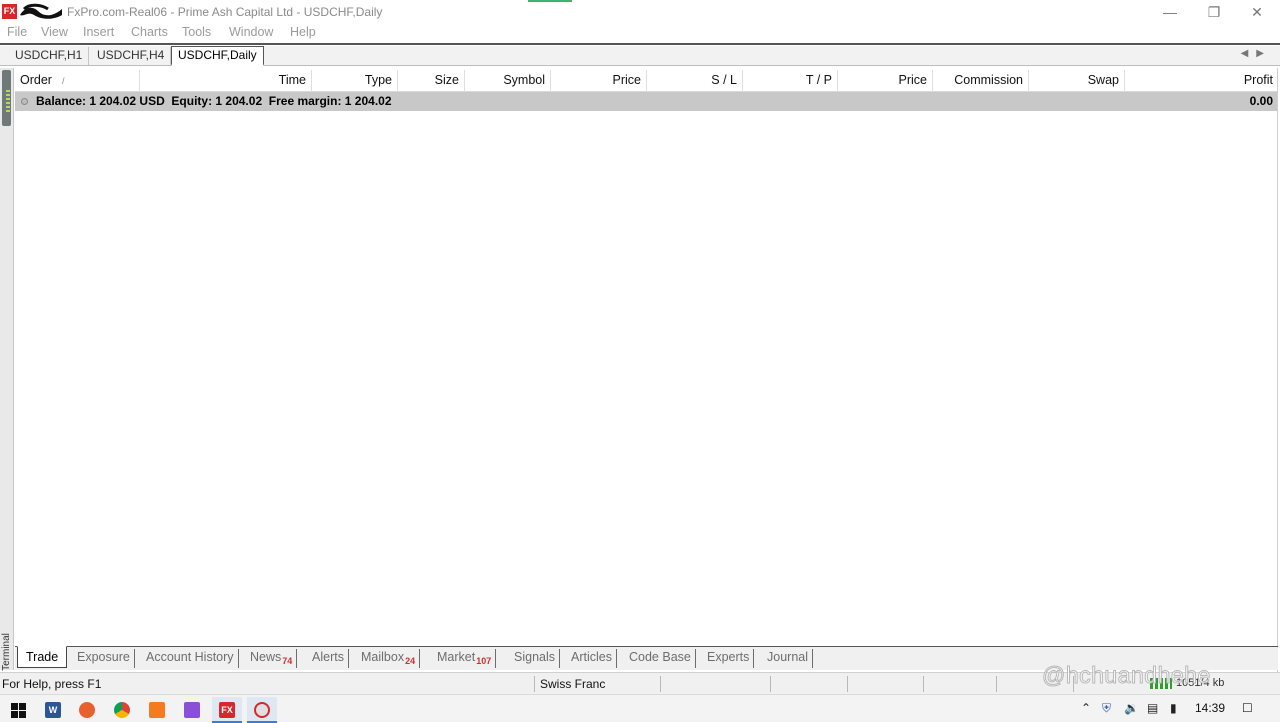  Describe the element at coordinates (131, 56) in the screenshot. I see `chart-tab-usdchf-h4: USDCHF,H4` at that location.